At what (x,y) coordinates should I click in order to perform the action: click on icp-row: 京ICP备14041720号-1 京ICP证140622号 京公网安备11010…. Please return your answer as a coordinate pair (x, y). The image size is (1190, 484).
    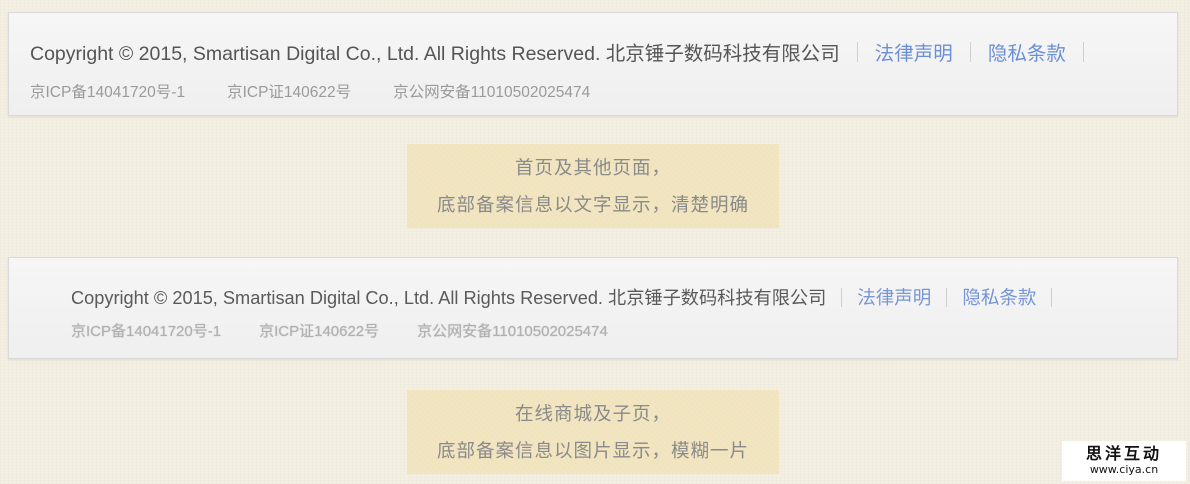
    Looking at the image, I should click on (310, 91).